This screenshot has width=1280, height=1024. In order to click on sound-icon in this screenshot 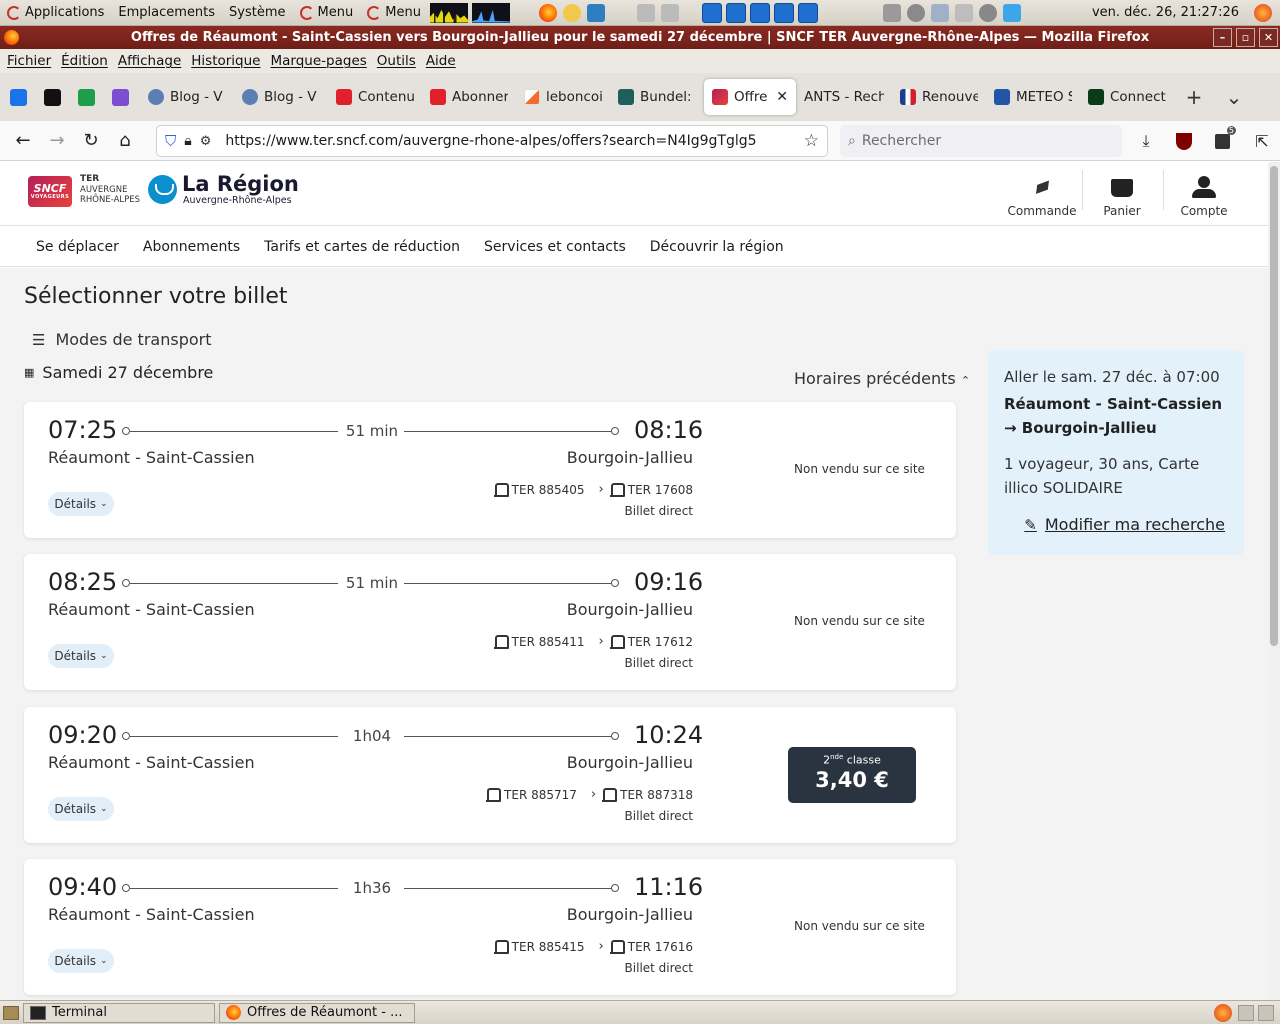, I will do `click(987, 12)`.